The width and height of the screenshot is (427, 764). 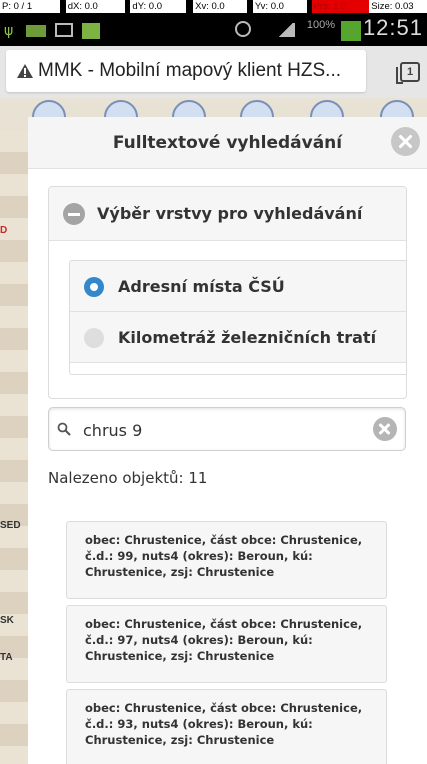 I want to click on map-label: SK, so click(x=7, y=620).